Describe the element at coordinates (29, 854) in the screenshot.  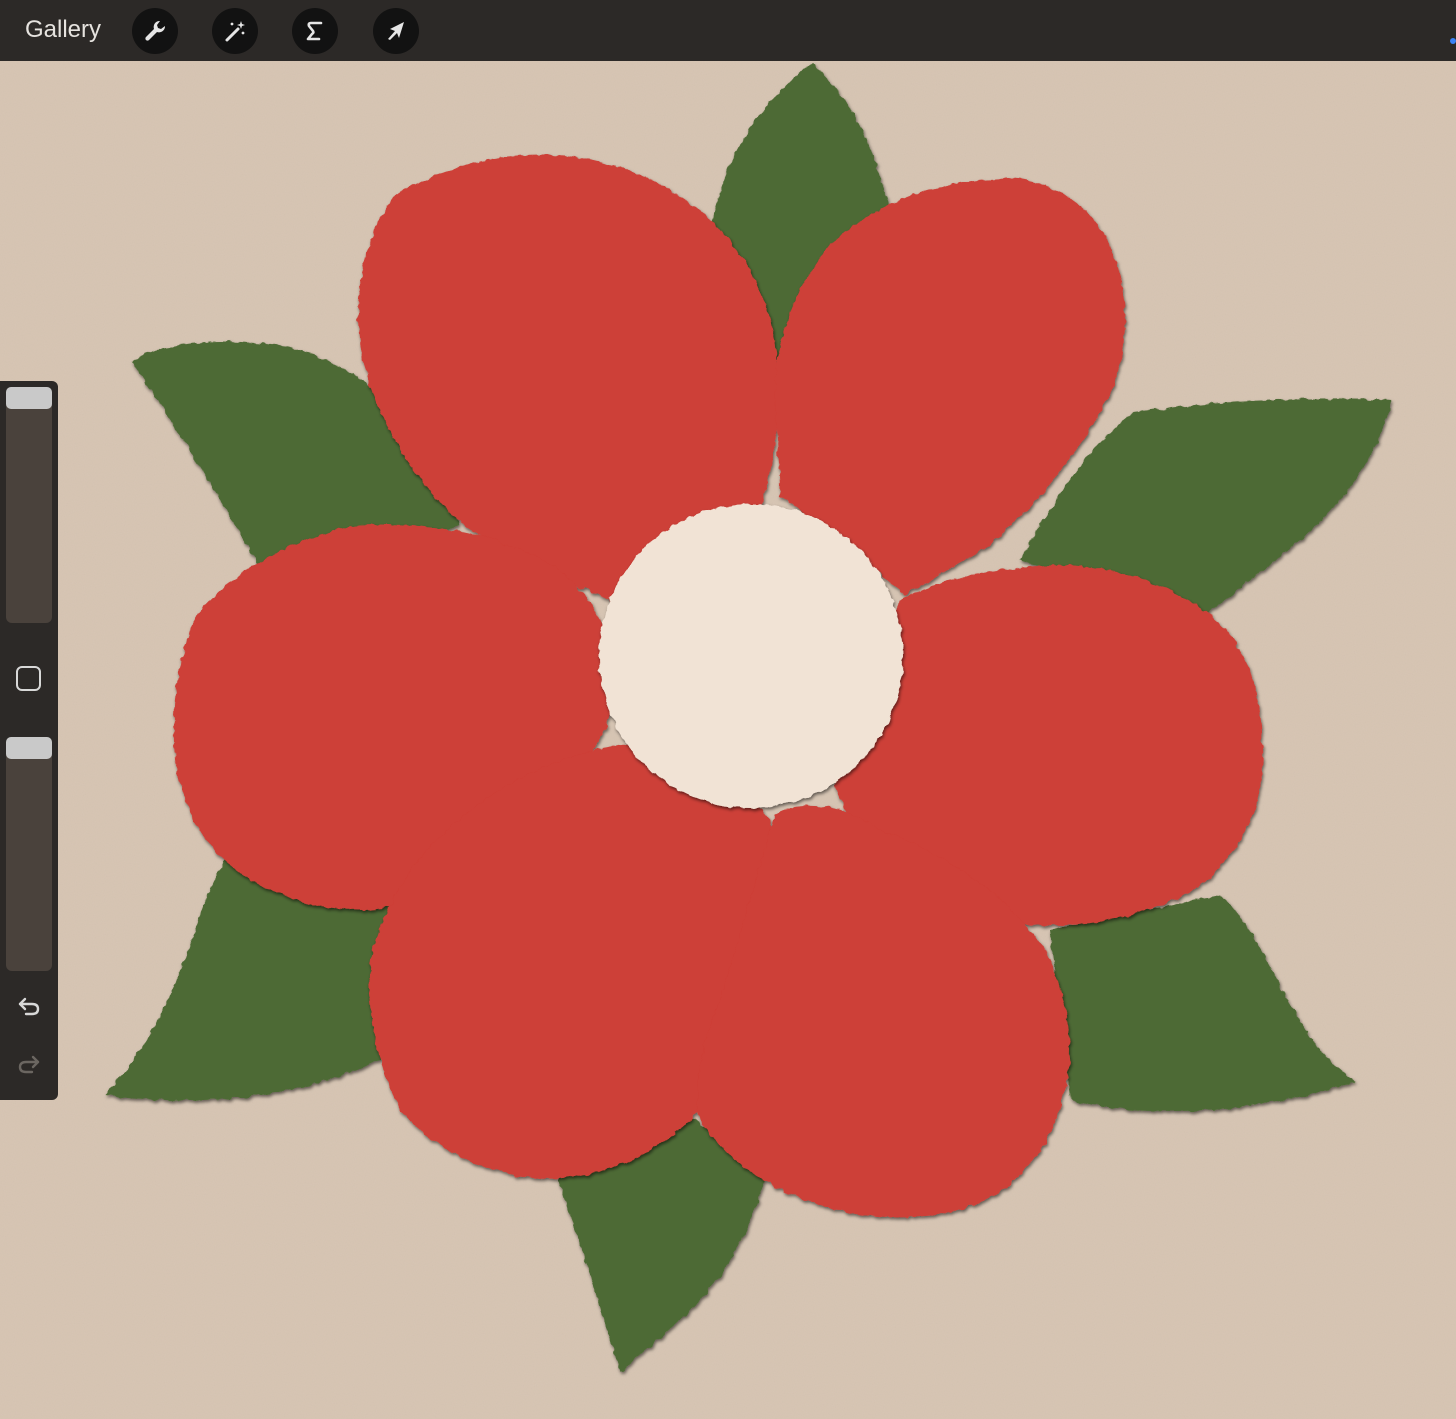
I see `opacity-slider` at that location.